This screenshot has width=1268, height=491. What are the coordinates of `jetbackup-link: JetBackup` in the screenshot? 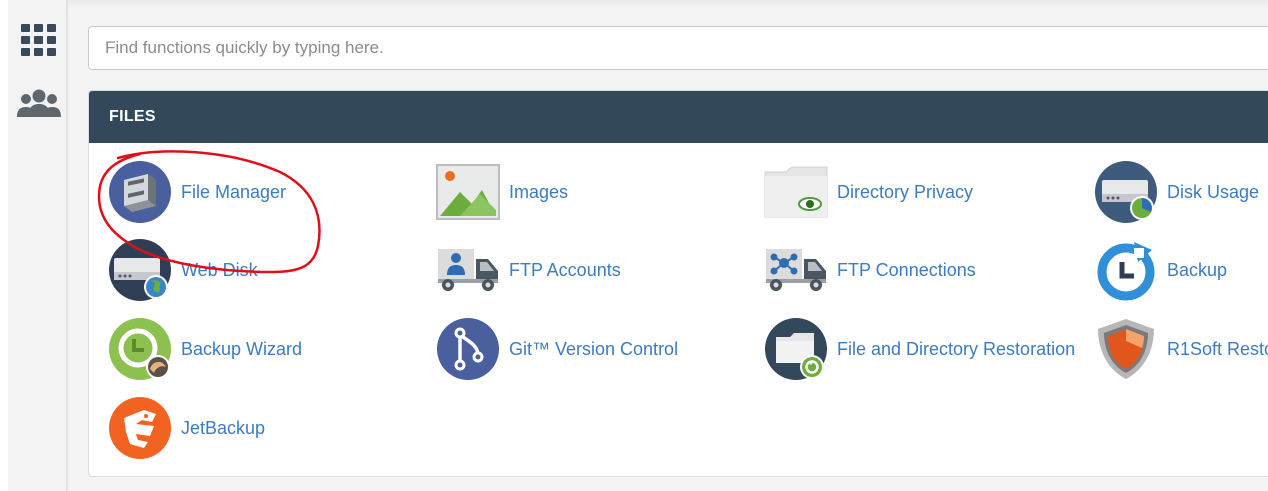 It's located at (186, 428).